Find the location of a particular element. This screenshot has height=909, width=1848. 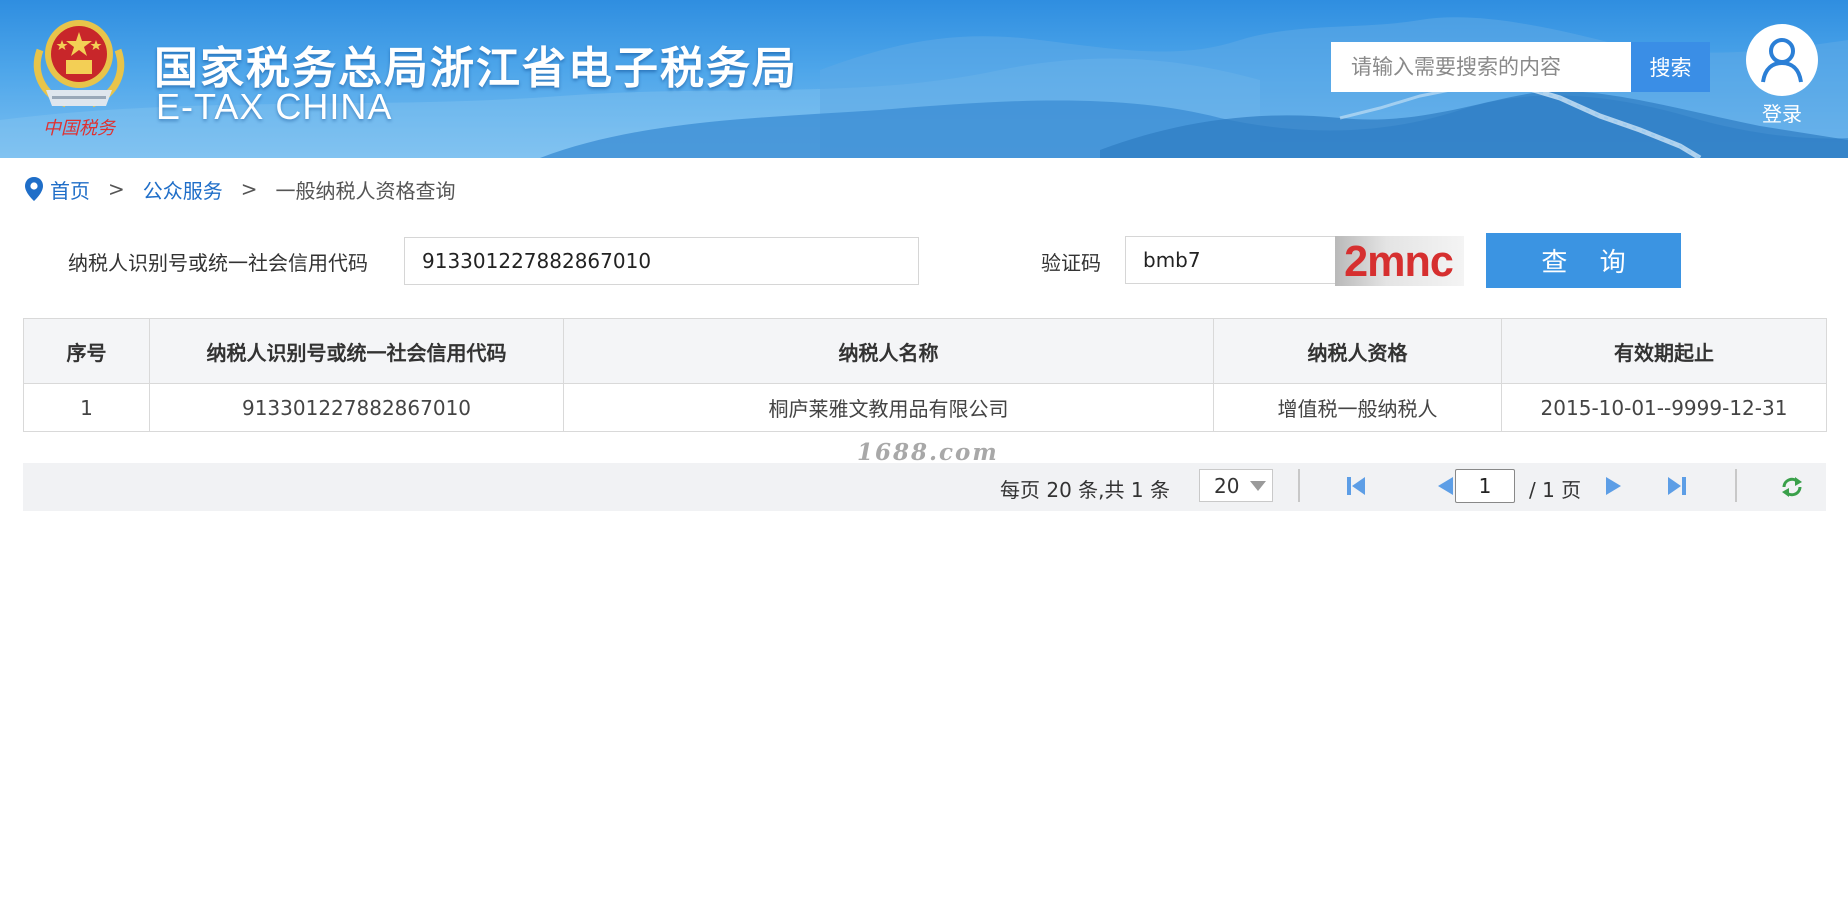

current-page-input is located at coordinates (1485, 486).